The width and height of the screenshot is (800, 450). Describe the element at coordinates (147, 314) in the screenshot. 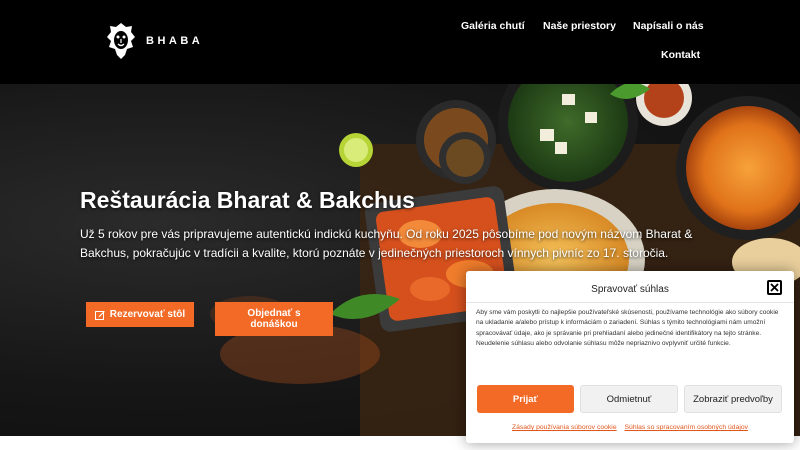

I see `reserve-table-label: Rezervovať stôl` at that location.